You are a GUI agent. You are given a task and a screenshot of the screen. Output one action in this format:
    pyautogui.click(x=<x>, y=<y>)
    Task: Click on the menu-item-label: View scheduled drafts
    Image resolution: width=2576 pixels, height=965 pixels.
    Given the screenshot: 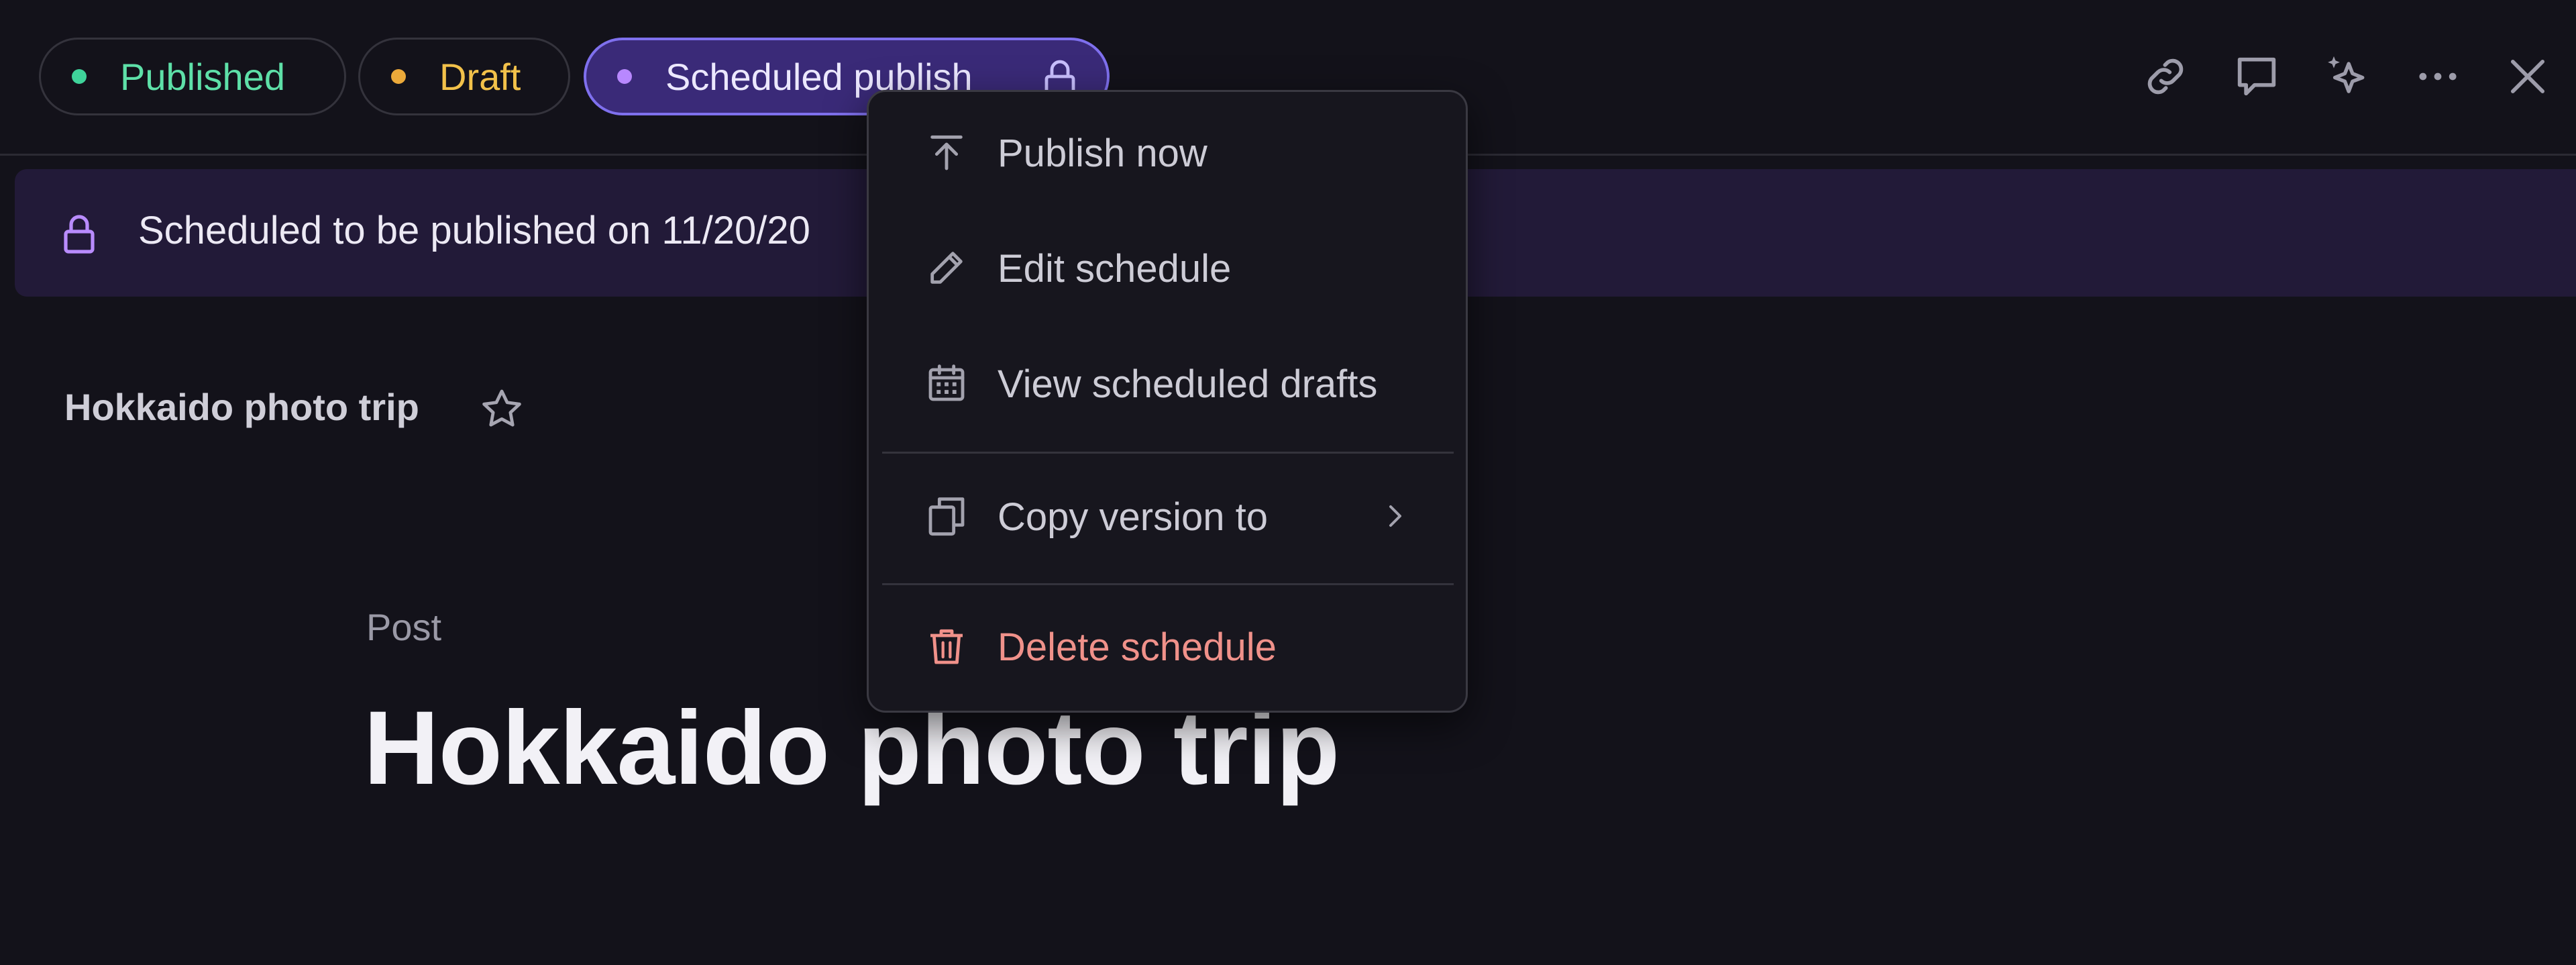 What is the action you would take?
    pyautogui.click(x=1188, y=384)
    